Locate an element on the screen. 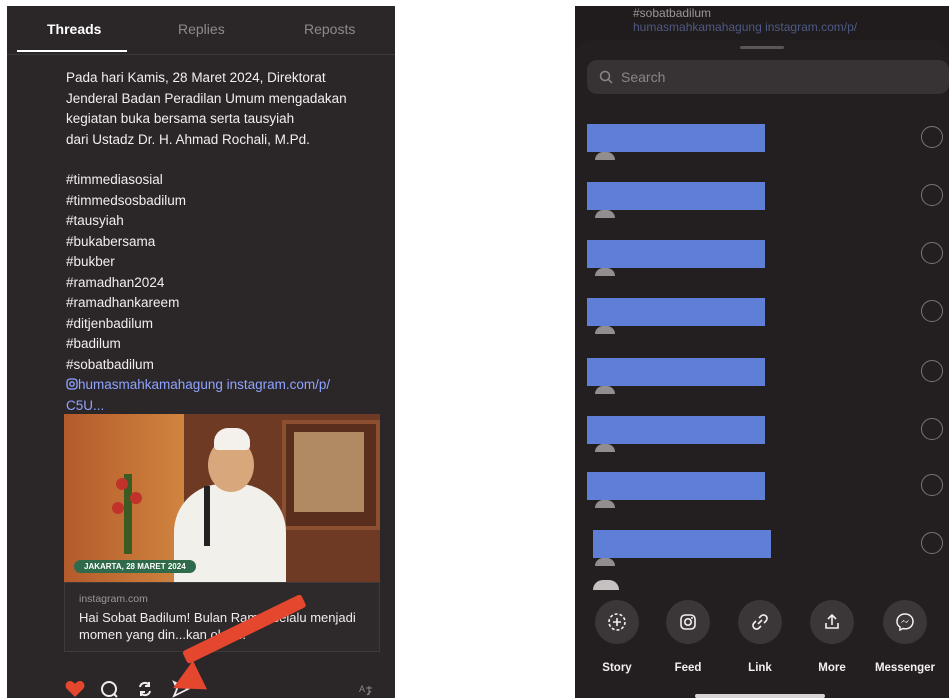 The width and height of the screenshot is (949, 698). drag-handle is located at coordinates (762, 47).